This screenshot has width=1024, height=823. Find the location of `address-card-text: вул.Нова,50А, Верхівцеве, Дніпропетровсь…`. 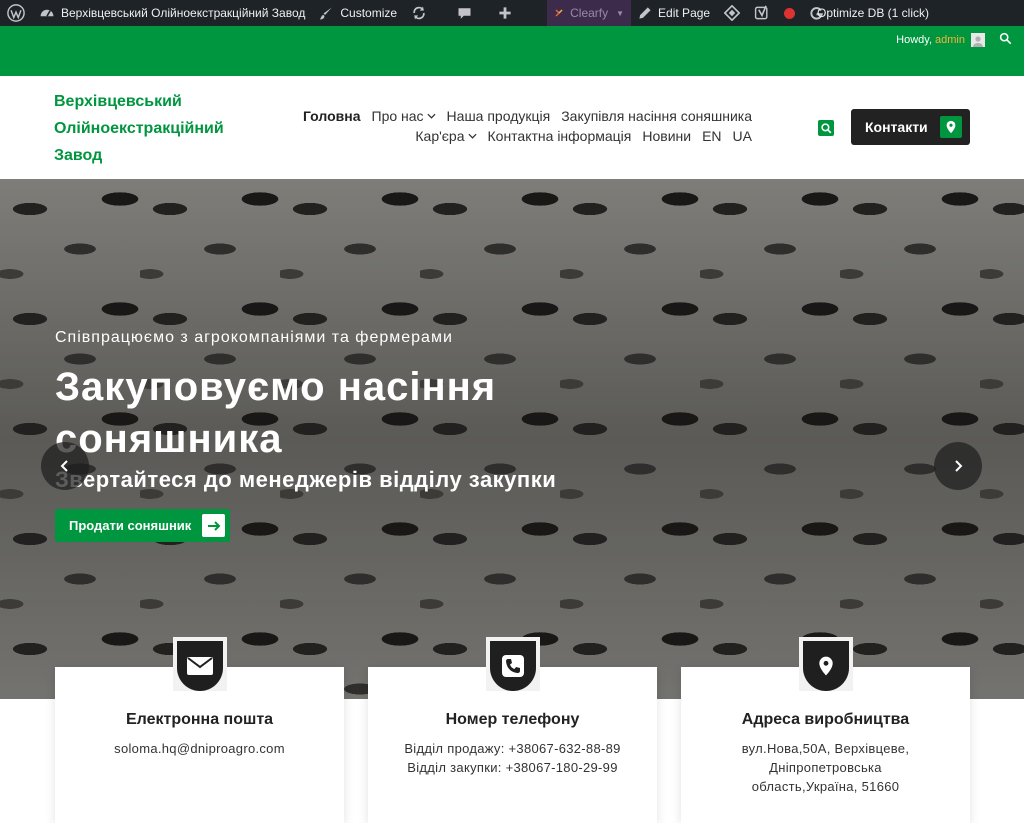

address-card-text: вул.Нова,50А, Верхівцеве, Дніпропетровсь… is located at coordinates (825, 767).